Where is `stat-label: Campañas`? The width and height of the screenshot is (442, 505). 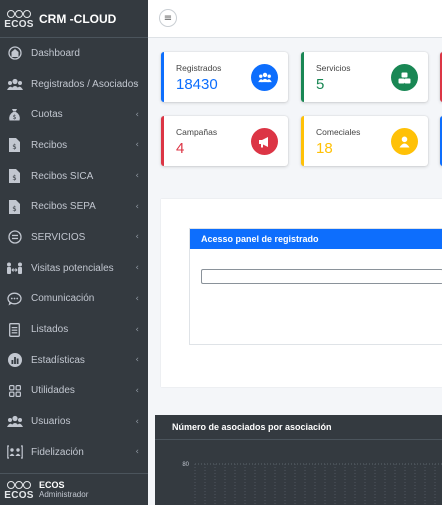 stat-label: Campañas is located at coordinates (197, 132).